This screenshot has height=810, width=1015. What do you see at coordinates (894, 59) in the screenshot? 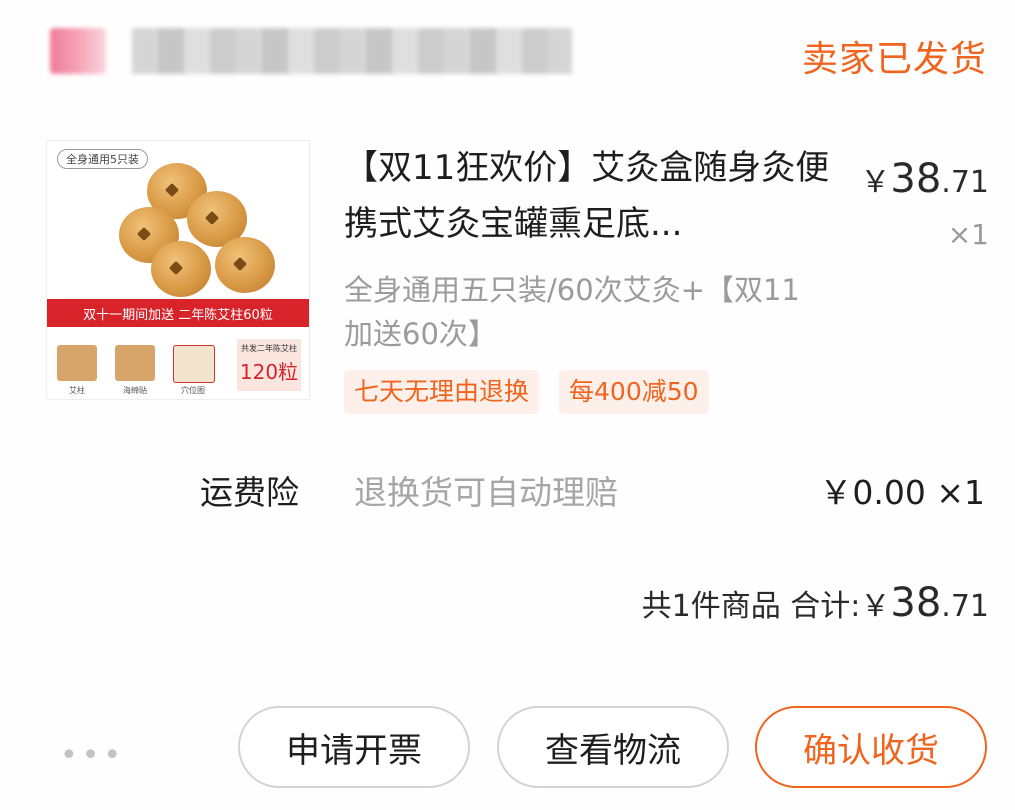
I see `order-status: 卖家已发货` at bounding box center [894, 59].